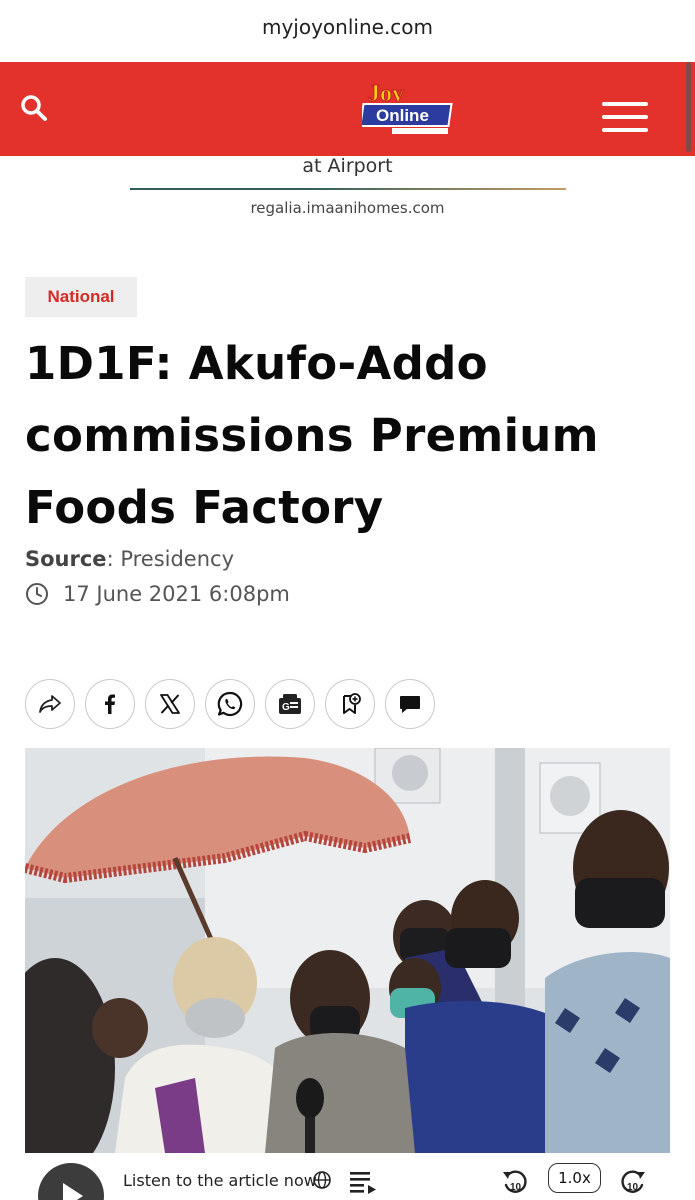 This screenshot has height=1200, width=695. I want to click on ad-link: regalia.imaanihomes.com, so click(347, 208).